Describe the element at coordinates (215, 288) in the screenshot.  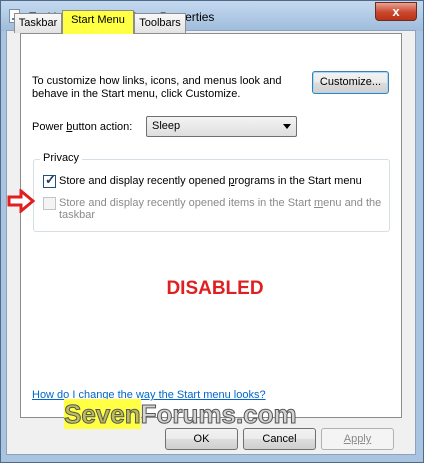
I see `disabled-annotation: DISABLED` at that location.